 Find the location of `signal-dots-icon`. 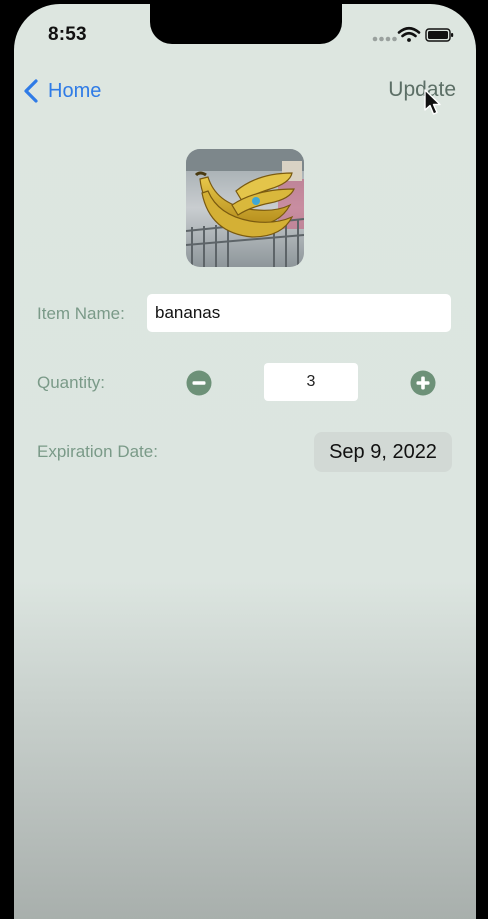

signal-dots-icon is located at coordinates (384, 39).